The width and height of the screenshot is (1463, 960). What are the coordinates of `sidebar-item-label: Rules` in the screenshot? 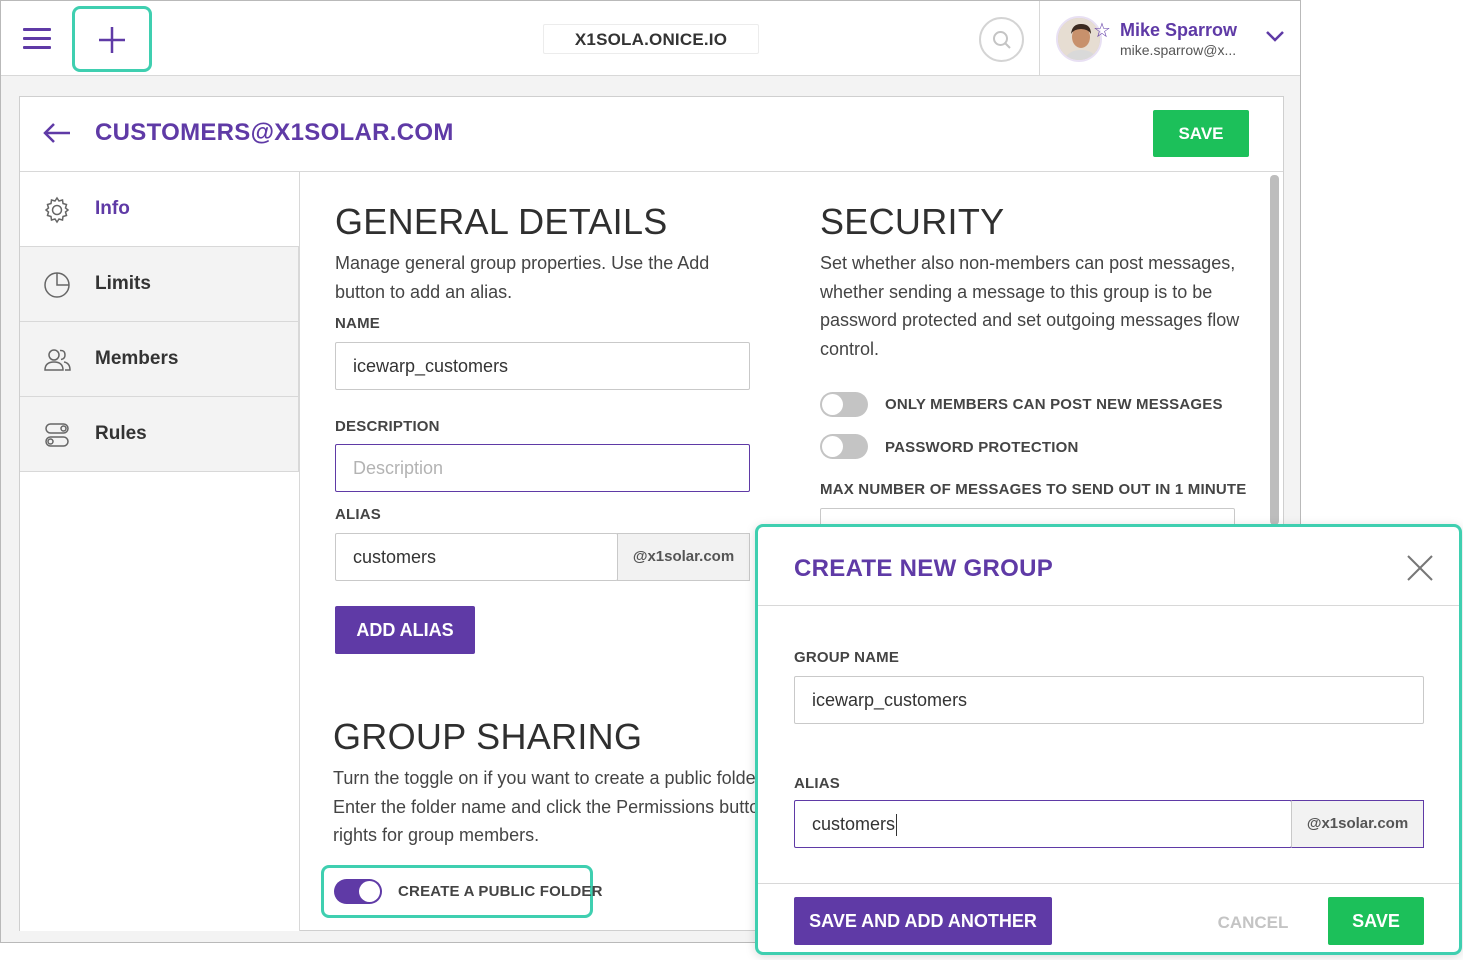 It's located at (121, 433).